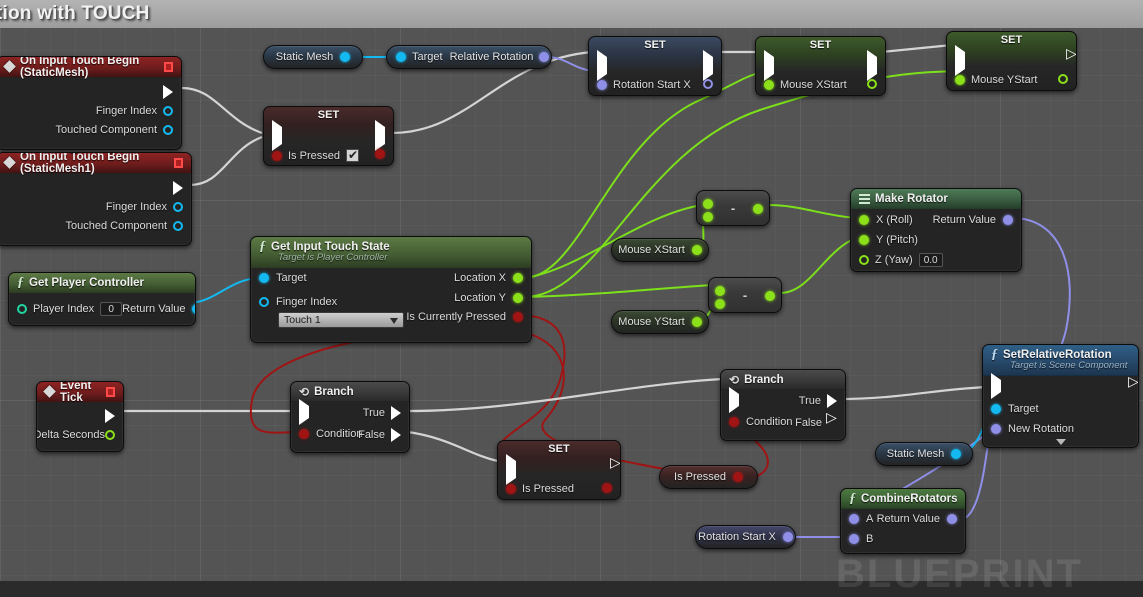 The image size is (1143, 597). I want to click on mouse-ystart-out-pin, so click(696, 322).